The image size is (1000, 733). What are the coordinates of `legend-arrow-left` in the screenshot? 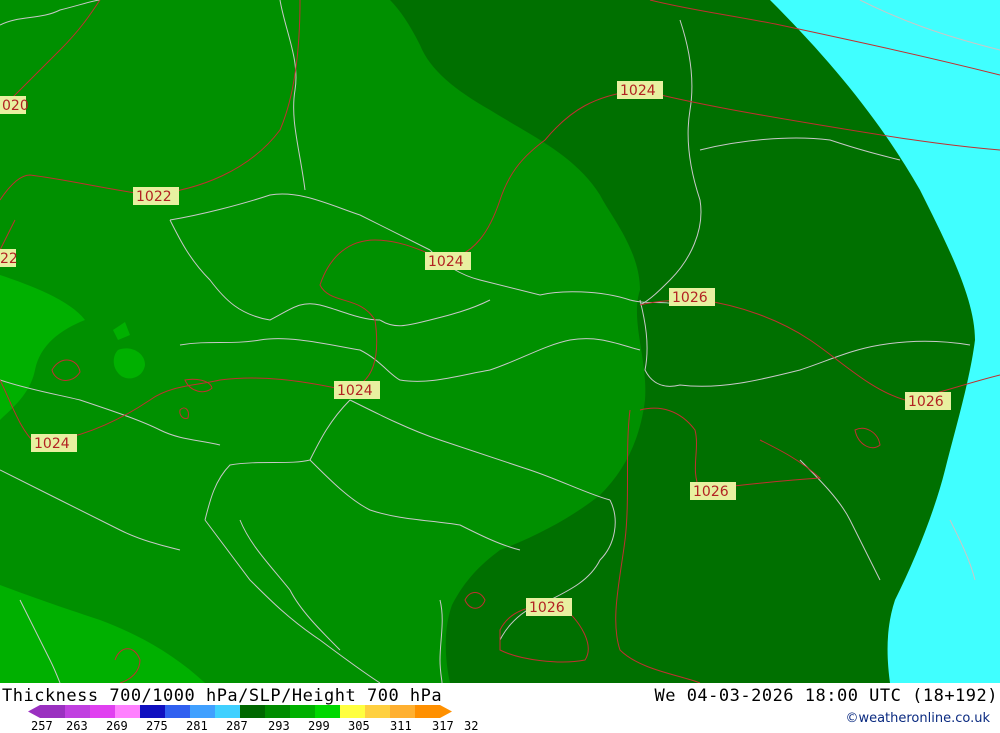 It's located at (34, 711).